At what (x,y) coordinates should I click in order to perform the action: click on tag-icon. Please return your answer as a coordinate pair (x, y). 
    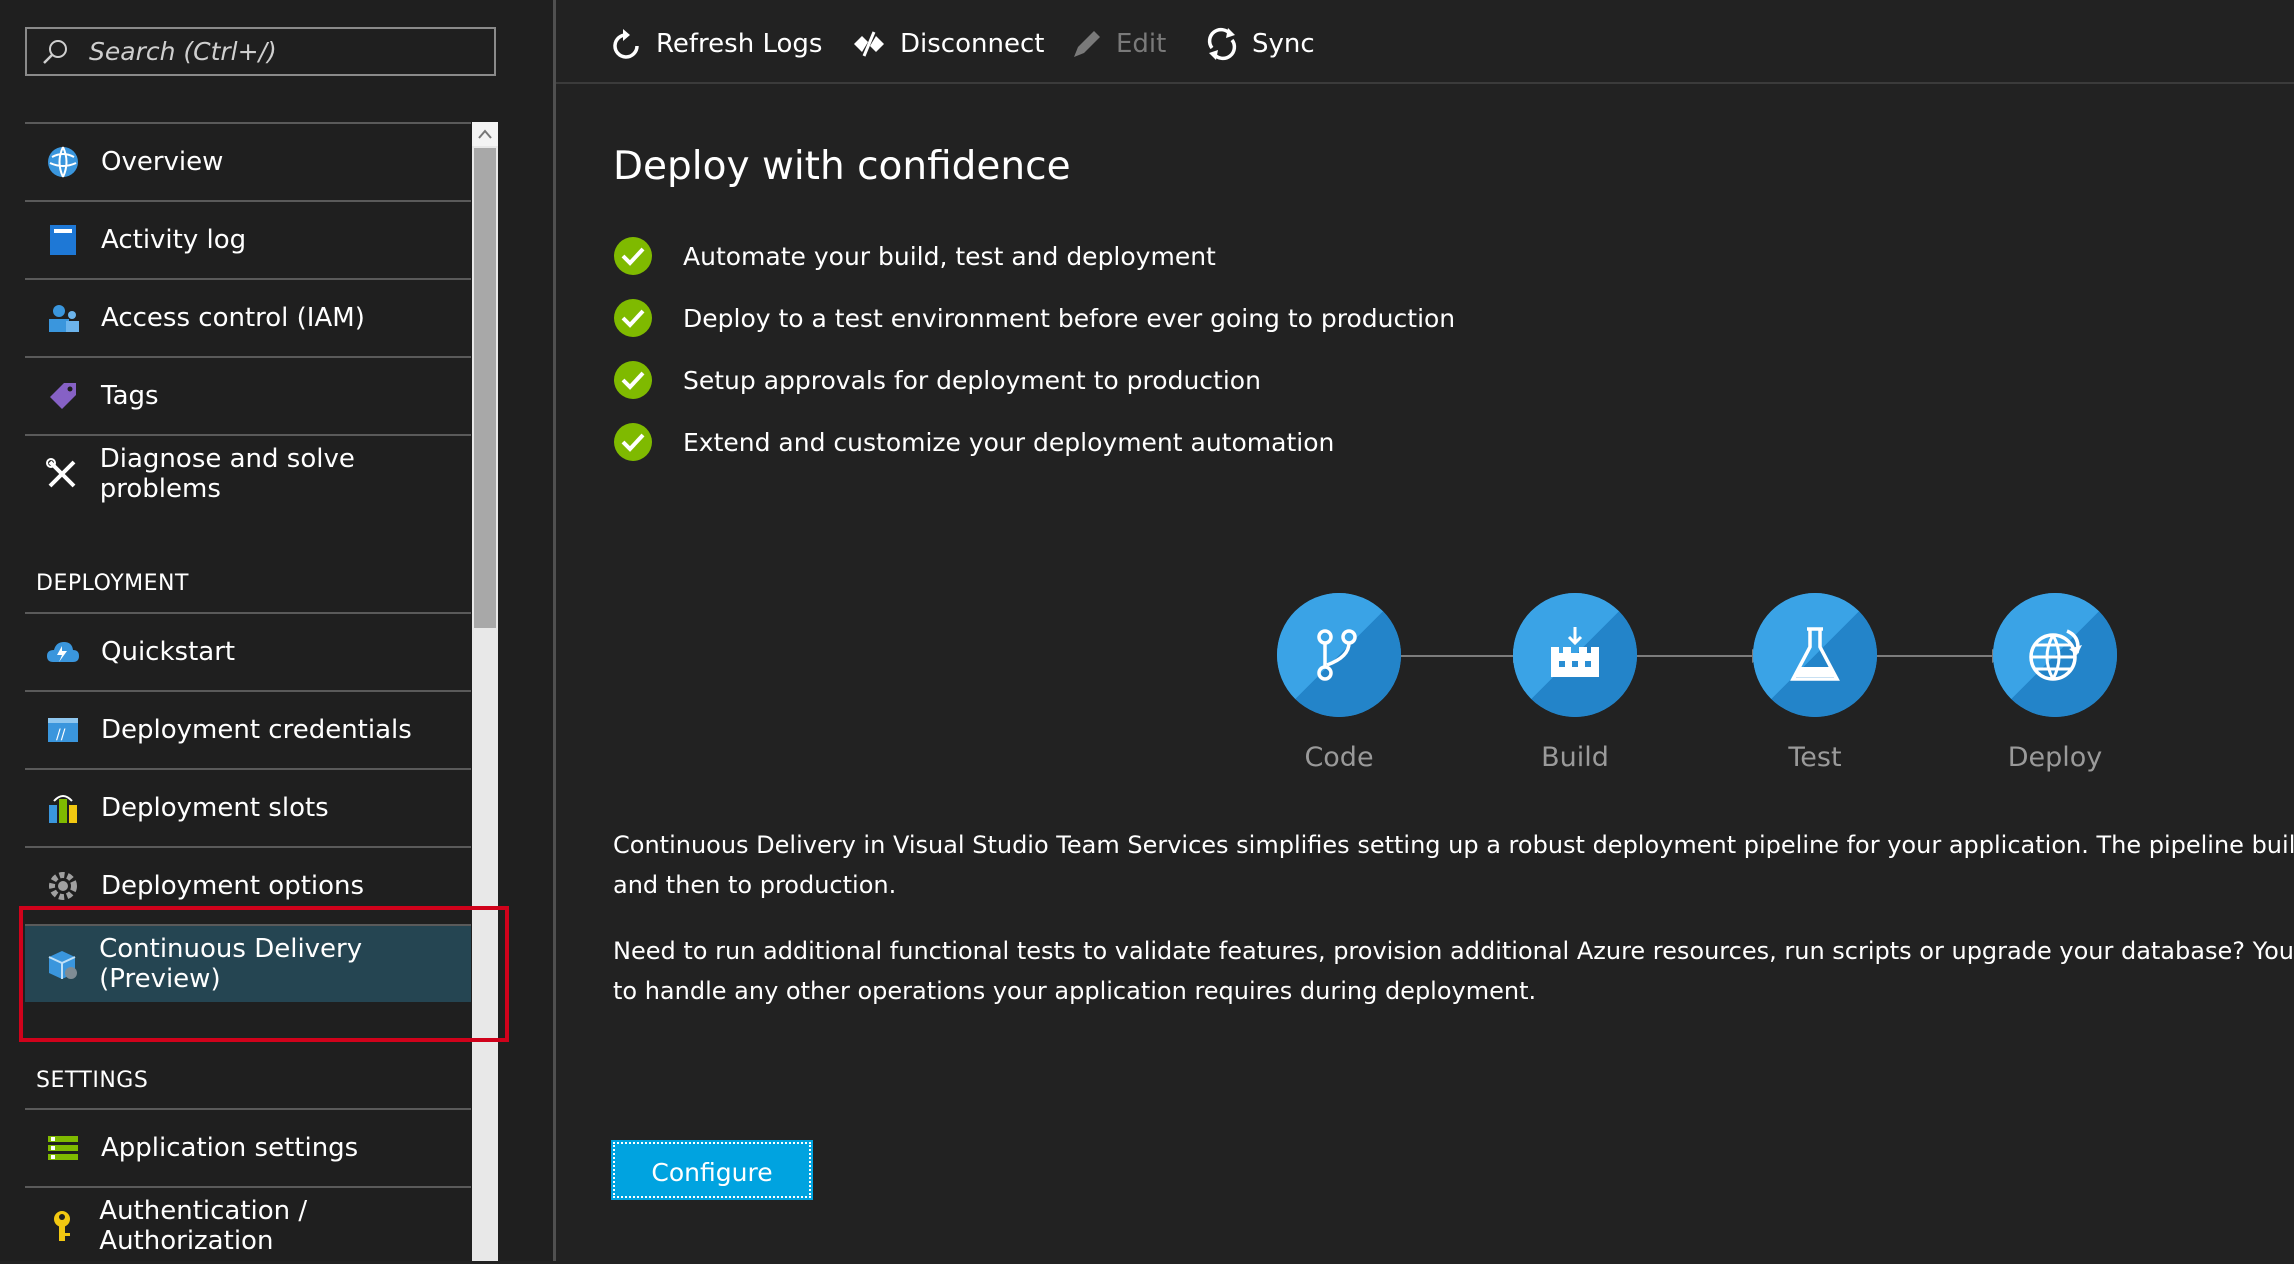
    Looking at the image, I should click on (63, 396).